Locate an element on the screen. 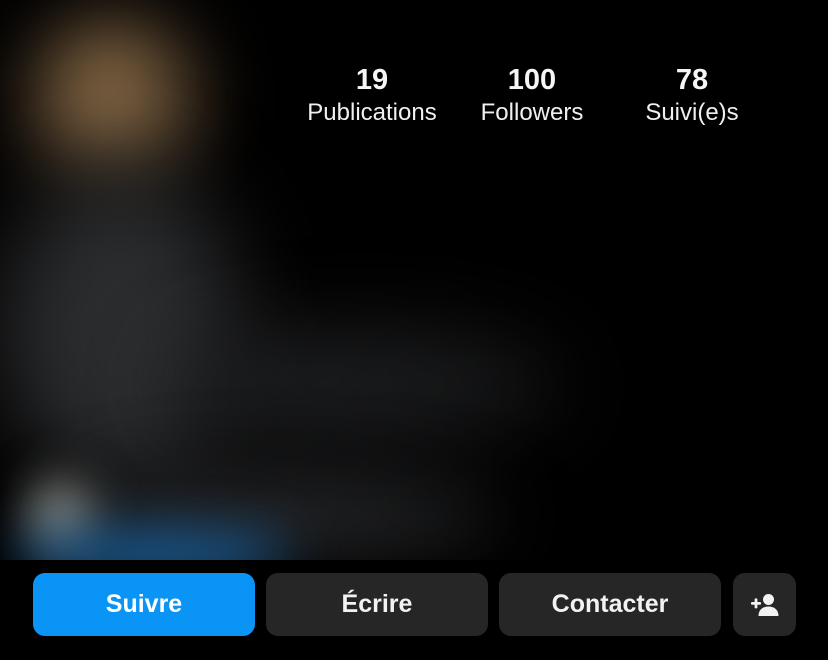  contact-button: Contacter is located at coordinates (610, 604).